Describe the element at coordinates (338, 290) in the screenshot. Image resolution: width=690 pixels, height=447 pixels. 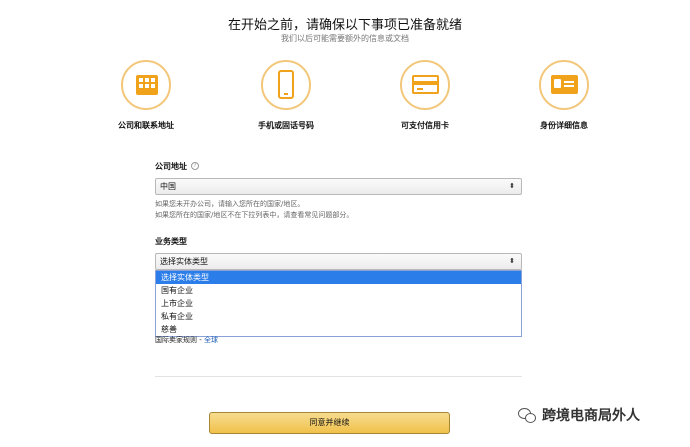
I see `dropdown-option: 国有企业` at that location.